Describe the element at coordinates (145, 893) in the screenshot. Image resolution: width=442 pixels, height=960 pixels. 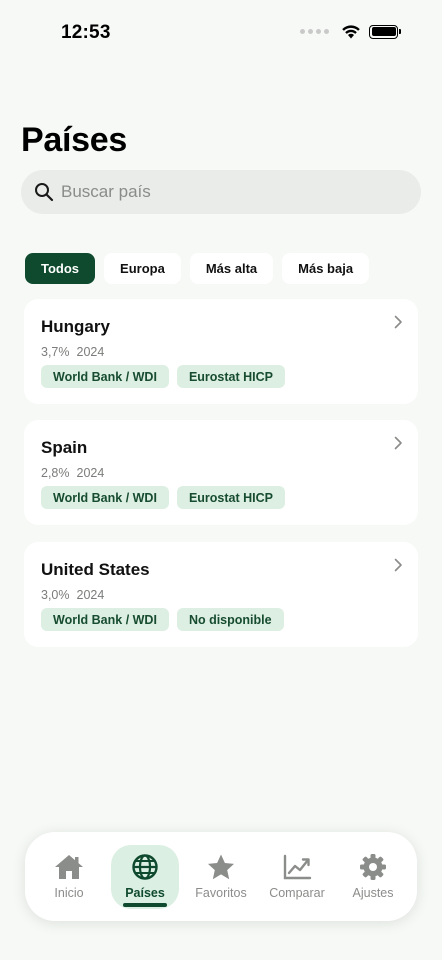
I see `tab-label: Países` at that location.